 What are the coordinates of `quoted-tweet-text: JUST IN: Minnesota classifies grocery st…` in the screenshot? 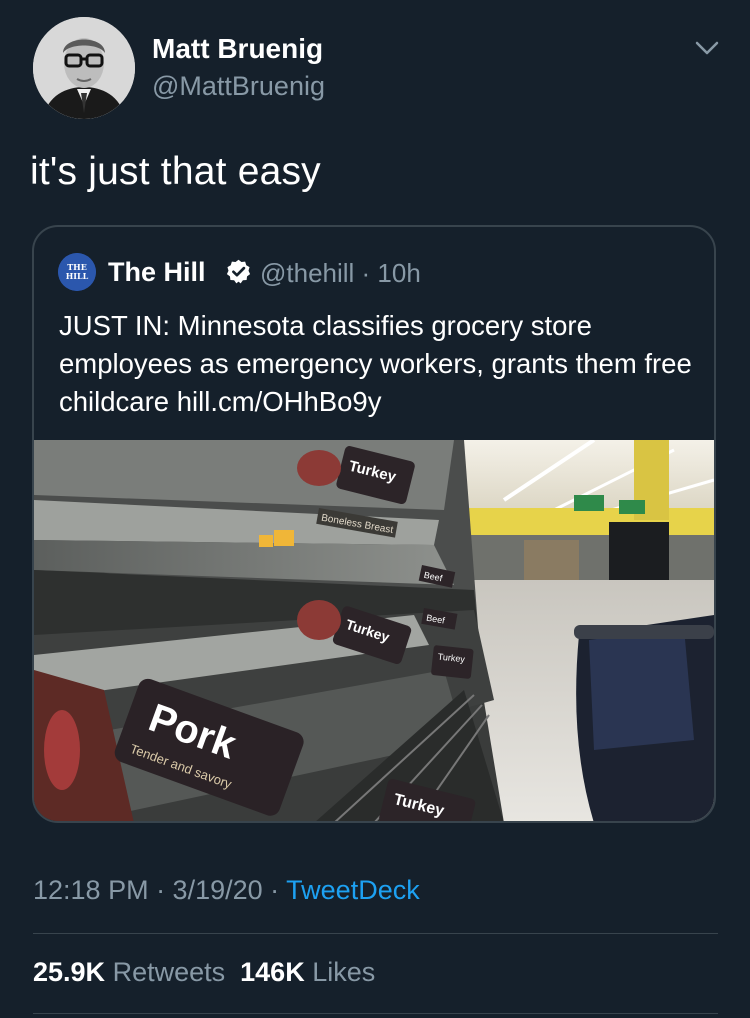 It's located at (375, 363).